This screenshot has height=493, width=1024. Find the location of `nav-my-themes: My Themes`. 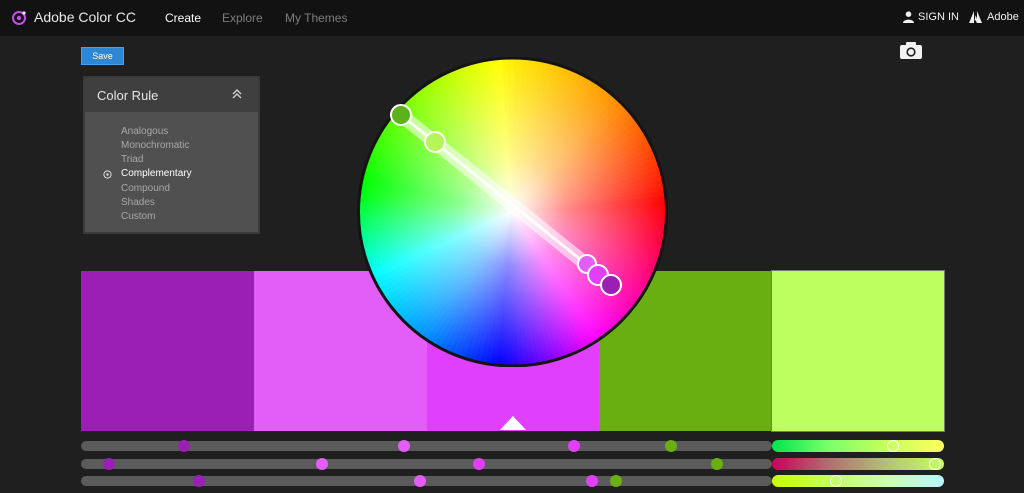

nav-my-themes: My Themes is located at coordinates (316, 18).